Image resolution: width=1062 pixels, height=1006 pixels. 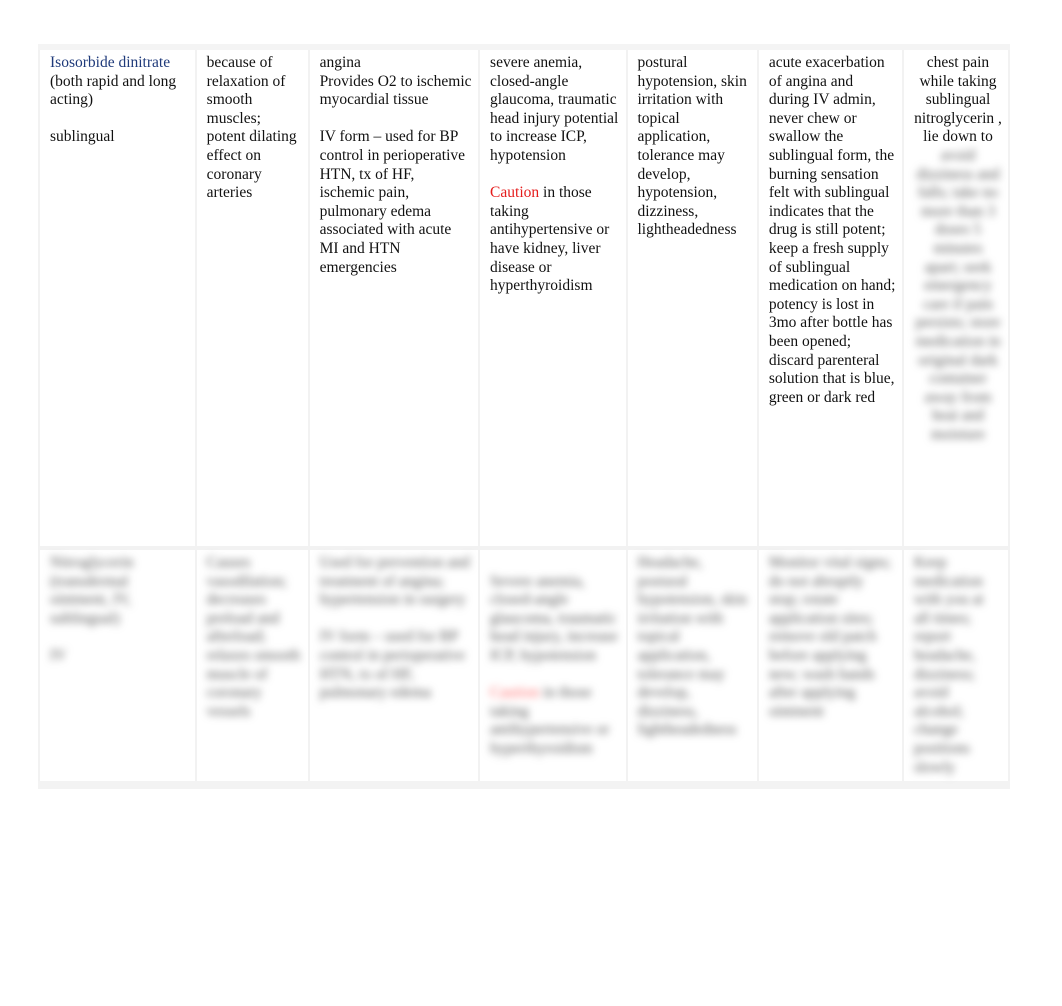 I want to click on drug-type: (transdermal ointment, IV, sublingual), so click(x=91, y=599).